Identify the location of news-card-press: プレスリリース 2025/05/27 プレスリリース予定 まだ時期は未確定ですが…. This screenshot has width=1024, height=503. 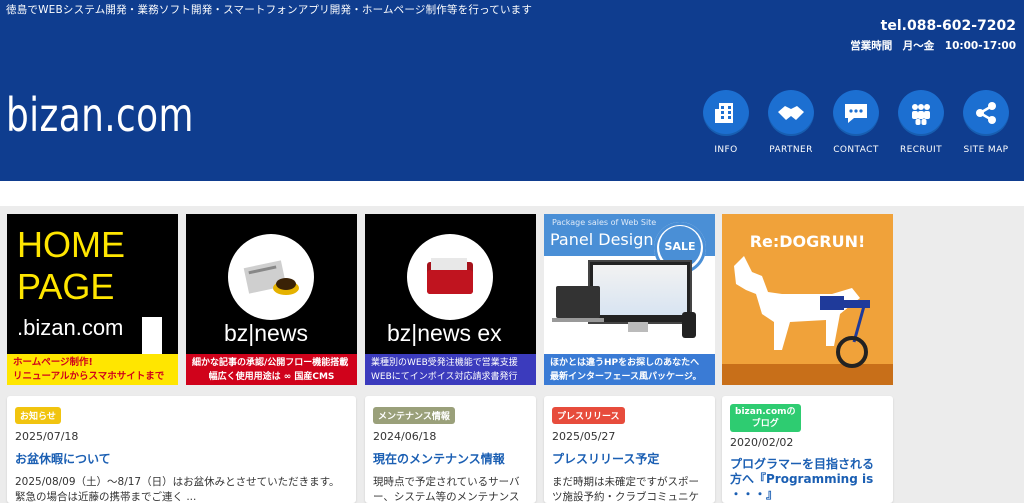
(629, 449).